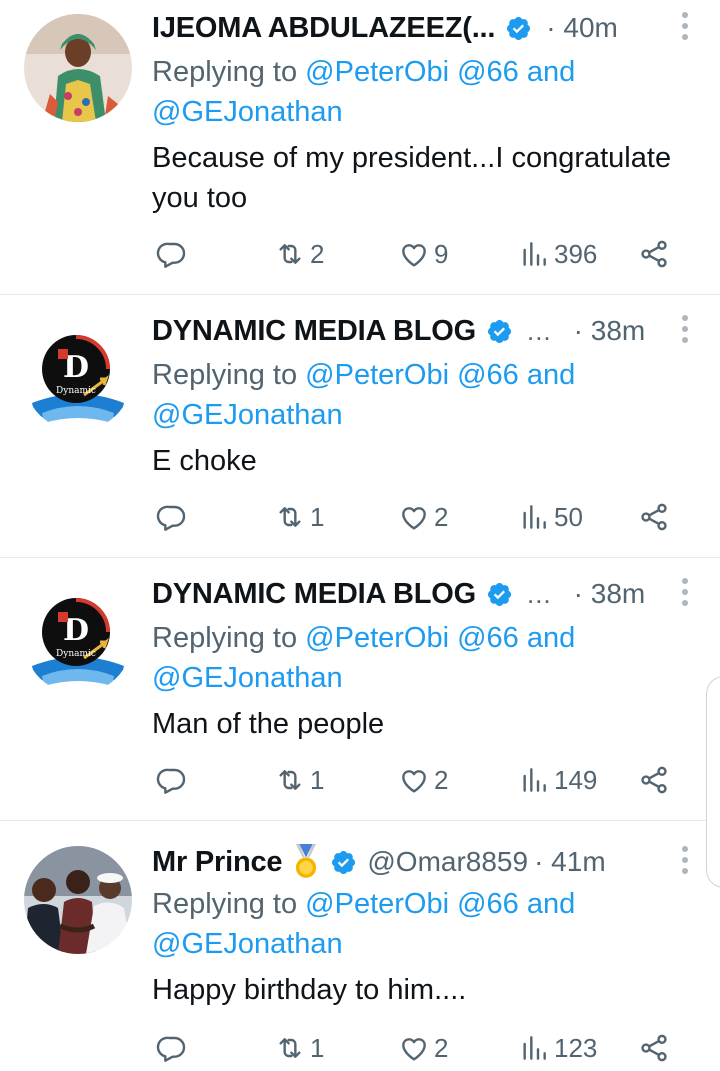 This screenshot has width=720, height=1071. I want to click on display-name: Mr Prince, so click(217, 862).